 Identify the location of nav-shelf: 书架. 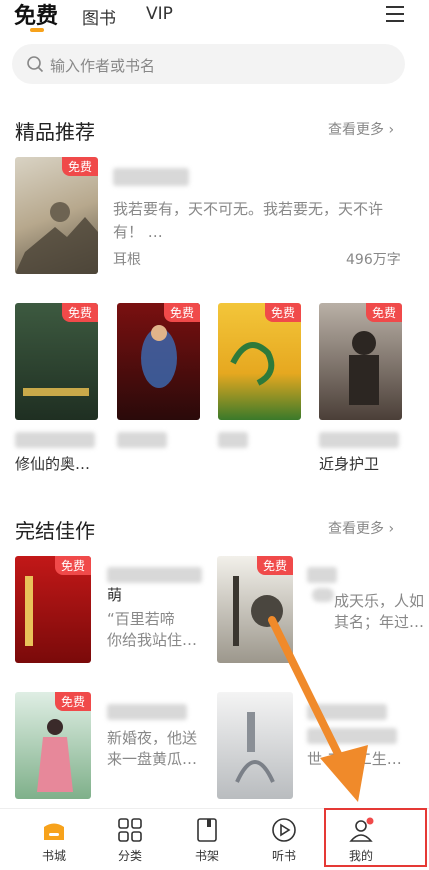
(207, 841).